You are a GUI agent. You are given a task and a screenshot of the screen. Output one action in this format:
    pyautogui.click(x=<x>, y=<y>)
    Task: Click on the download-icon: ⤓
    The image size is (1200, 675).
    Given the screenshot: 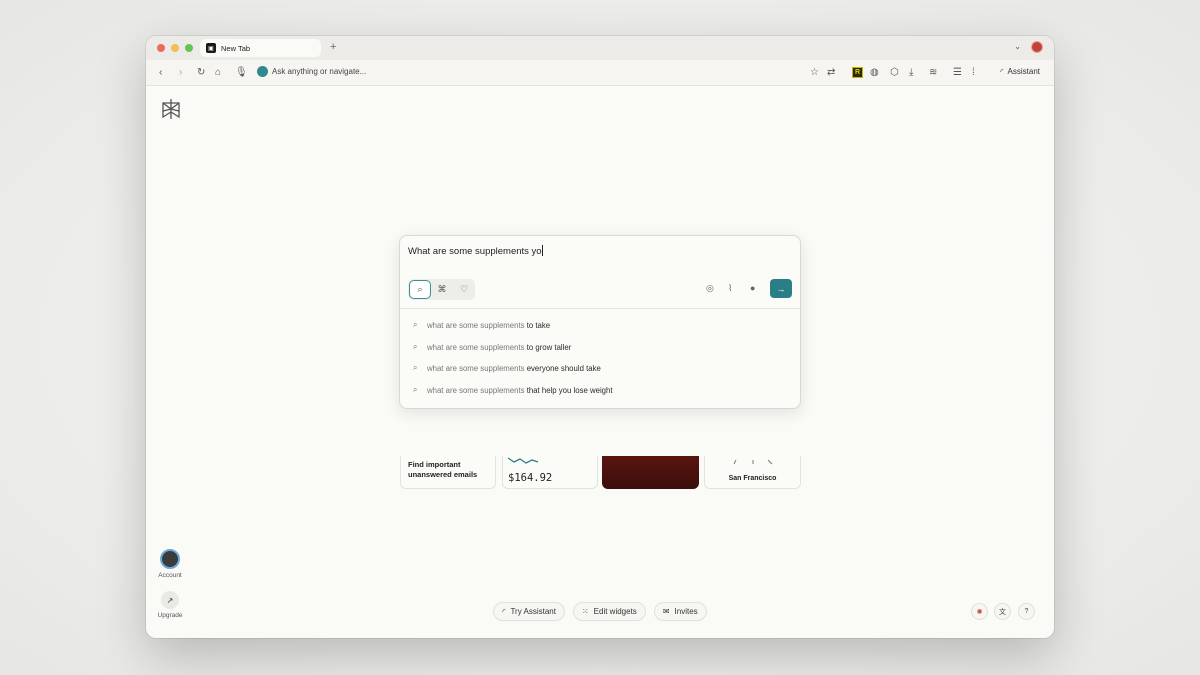 What is the action you would take?
    pyautogui.click(x=911, y=73)
    